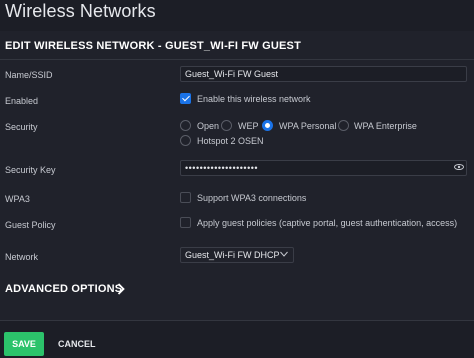 The width and height of the screenshot is (474, 358). What do you see at coordinates (63, 289) in the screenshot?
I see `advanced-options-toggle: ADVANCED OPTIONS` at bounding box center [63, 289].